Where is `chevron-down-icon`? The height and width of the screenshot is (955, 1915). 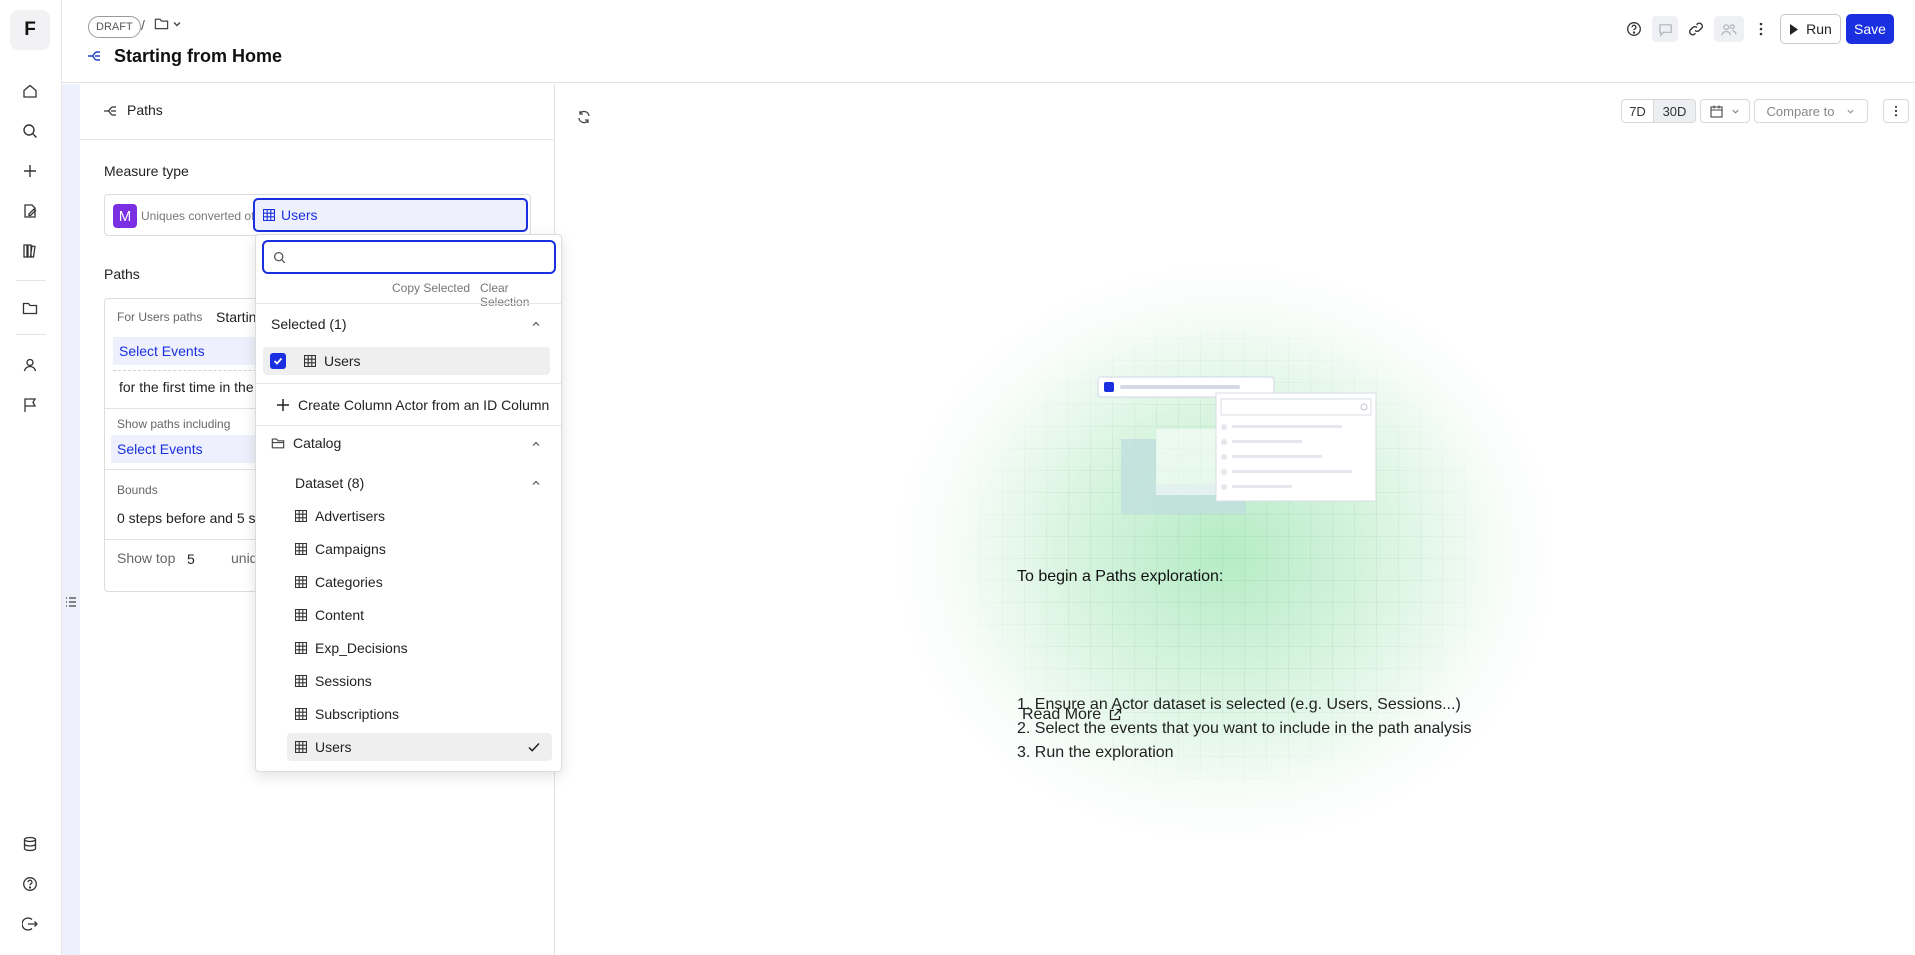
chevron-down-icon is located at coordinates (1850, 111).